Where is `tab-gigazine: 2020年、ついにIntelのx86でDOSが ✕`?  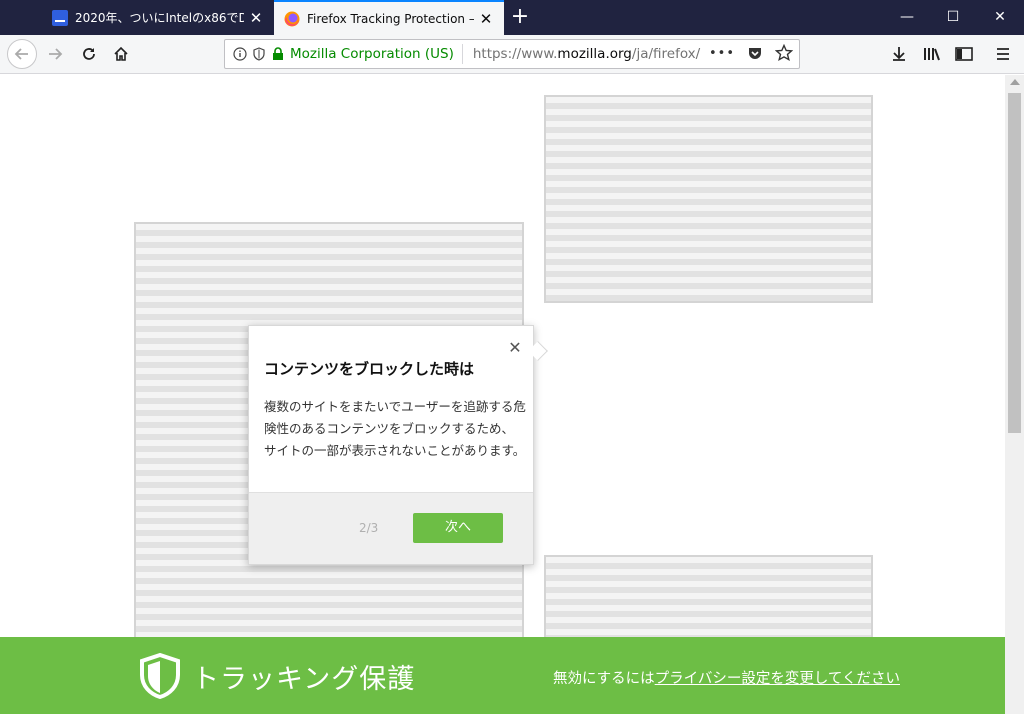 tab-gigazine: 2020年、ついにIntelのx86でDOSが ✕ is located at coordinates (158, 17).